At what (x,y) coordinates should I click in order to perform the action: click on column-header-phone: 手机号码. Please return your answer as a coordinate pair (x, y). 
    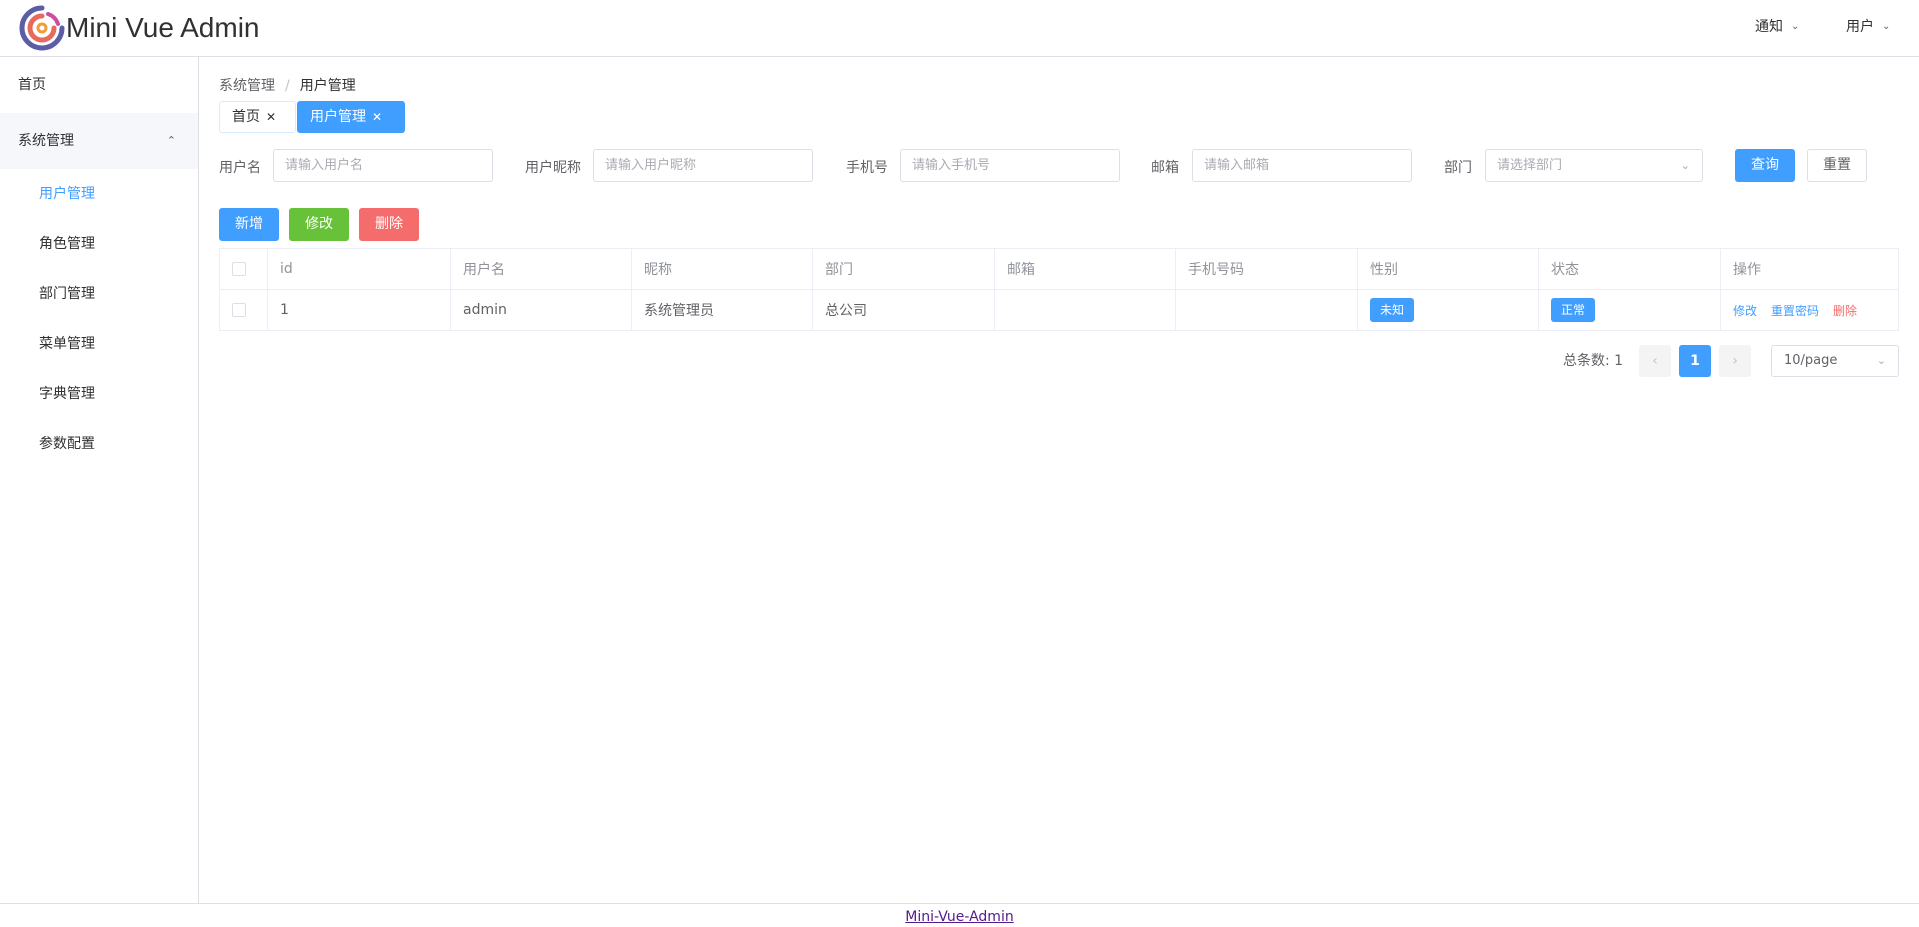
    Looking at the image, I should click on (1266, 269).